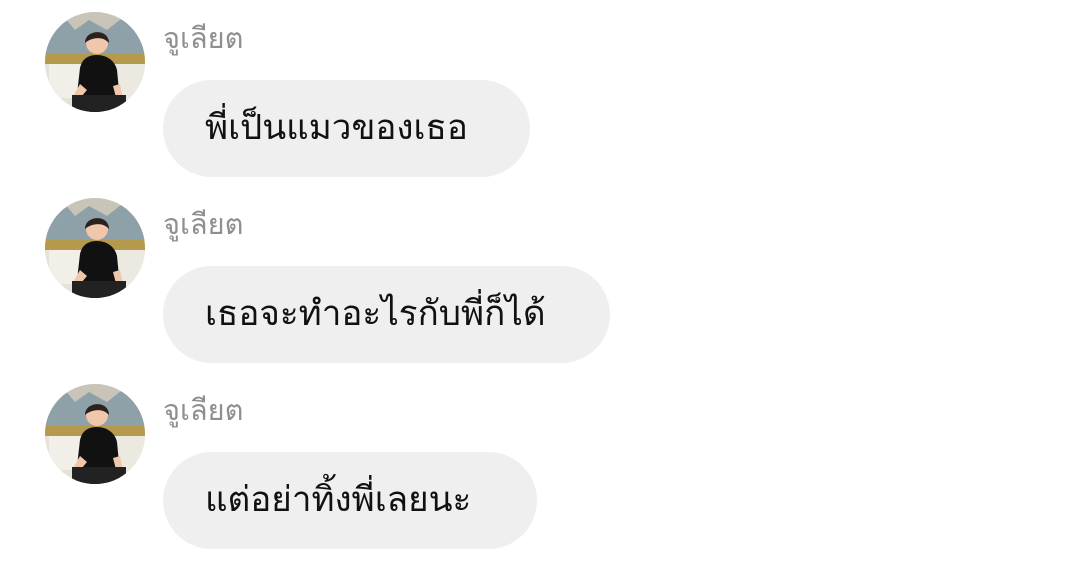 This screenshot has width=1080, height=564. Describe the element at coordinates (350, 500) in the screenshot. I see `message-bubble: แต่อย่าทิ้งพี่เลยนะ` at that location.